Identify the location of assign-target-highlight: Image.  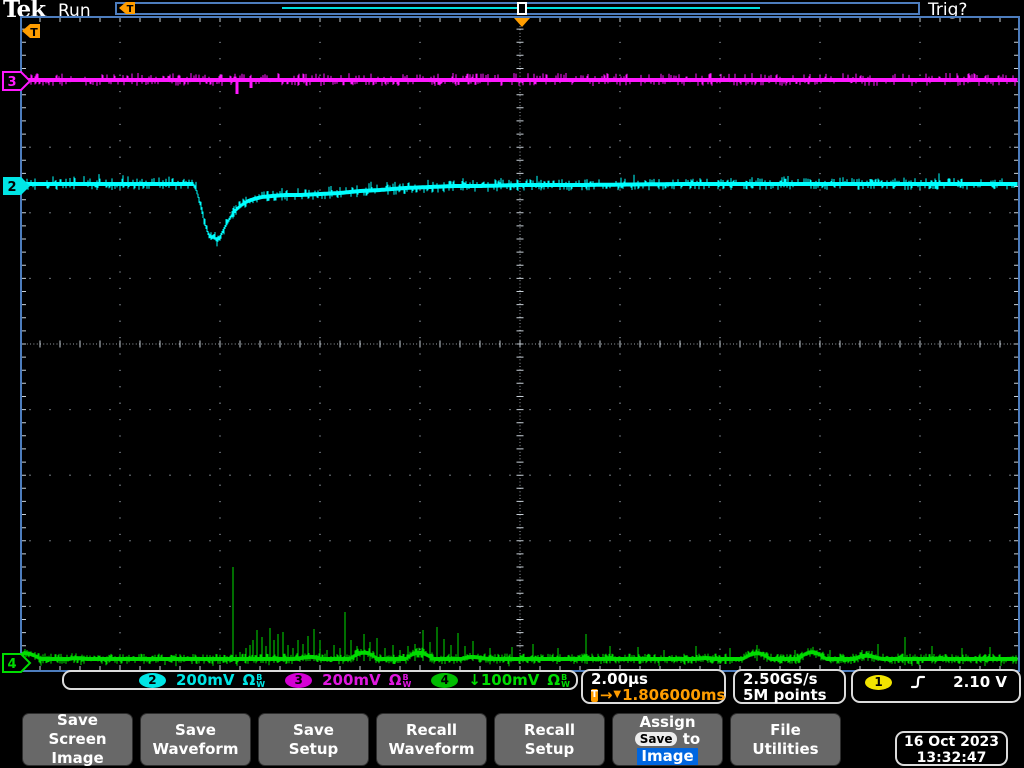
(667, 756).